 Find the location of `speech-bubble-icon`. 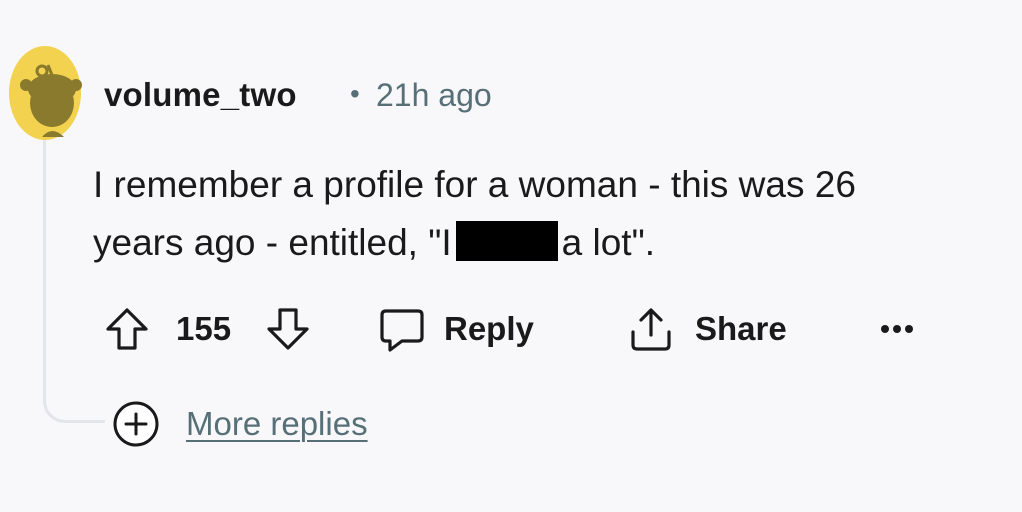

speech-bubble-icon is located at coordinates (402, 329).